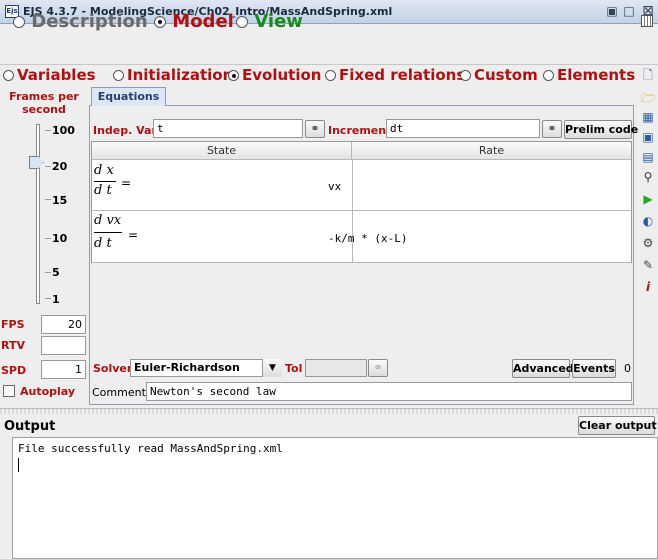 The height and width of the screenshot is (559, 658). What do you see at coordinates (360, 130) in the screenshot?
I see `increment-label: Increment` at bounding box center [360, 130].